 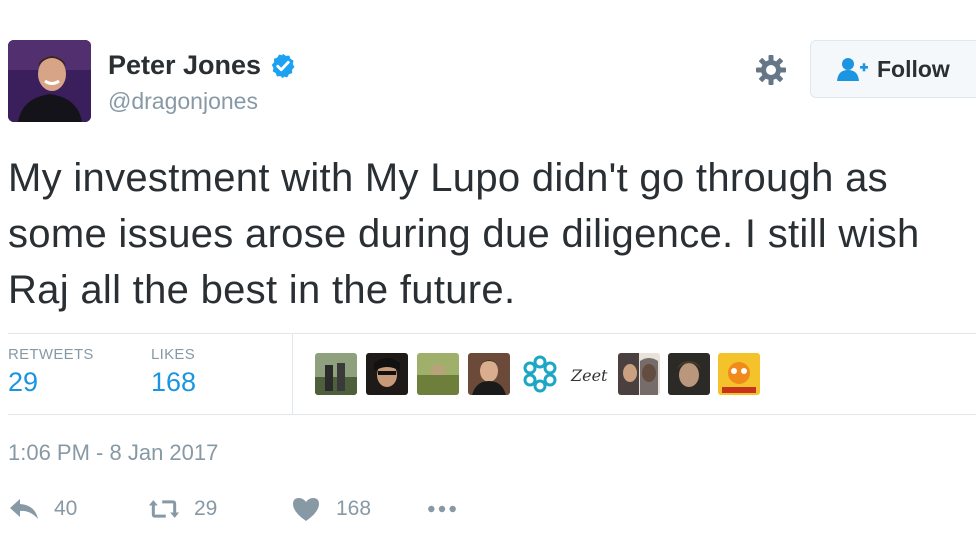 I want to click on retweet-icon, so click(x=164, y=509).